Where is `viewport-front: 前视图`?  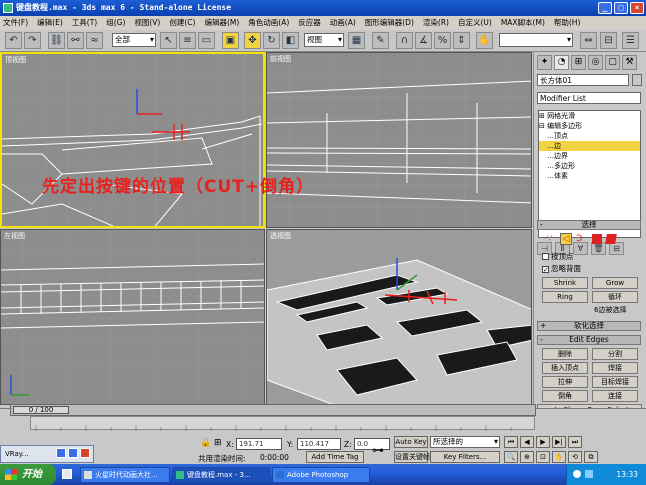 viewport-front: 前视图 is located at coordinates (399, 140).